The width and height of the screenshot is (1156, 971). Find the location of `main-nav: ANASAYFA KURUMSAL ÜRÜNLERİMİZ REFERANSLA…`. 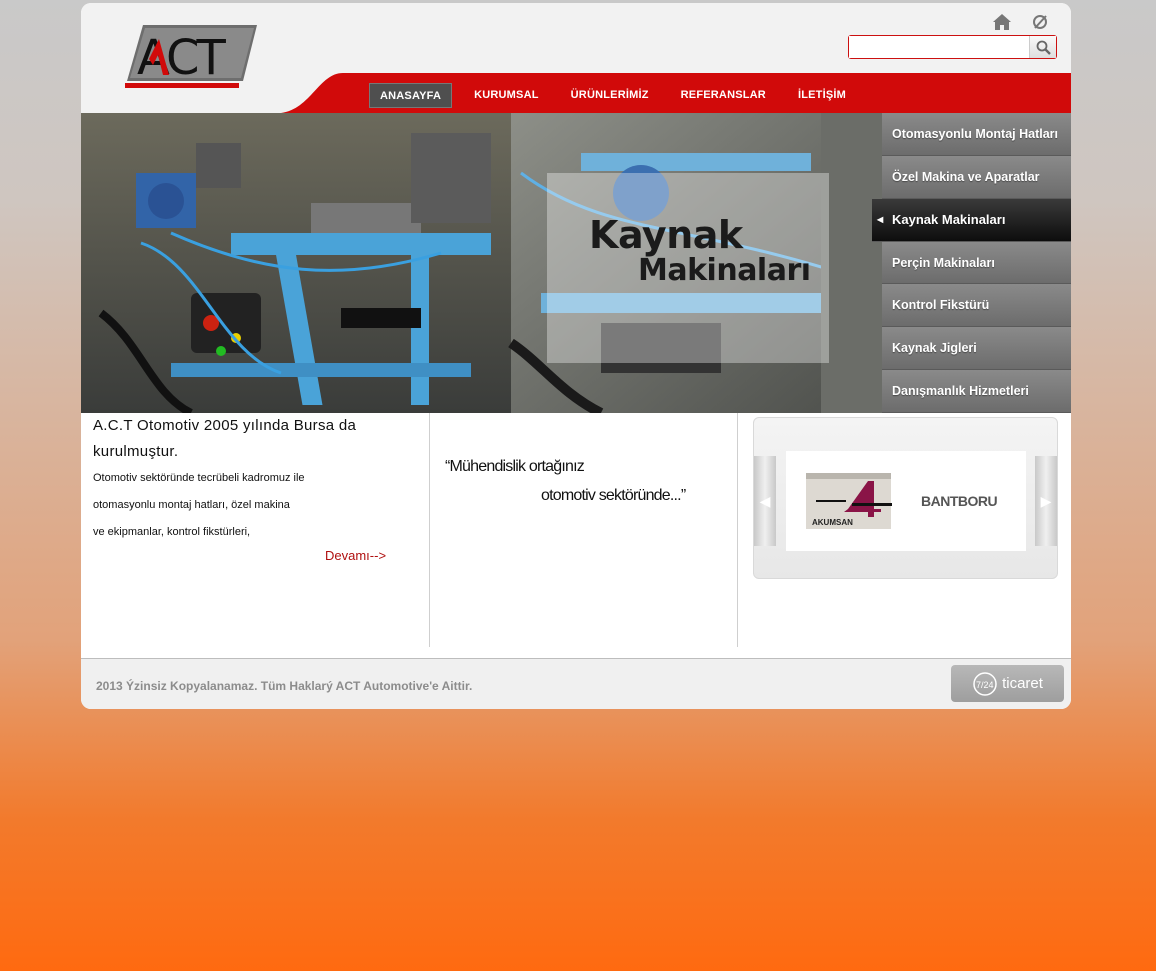

main-nav: ANASAYFA KURUMSAL ÜRÜNLERİMİZ REFERANSLA… is located at coordinates (615, 95).